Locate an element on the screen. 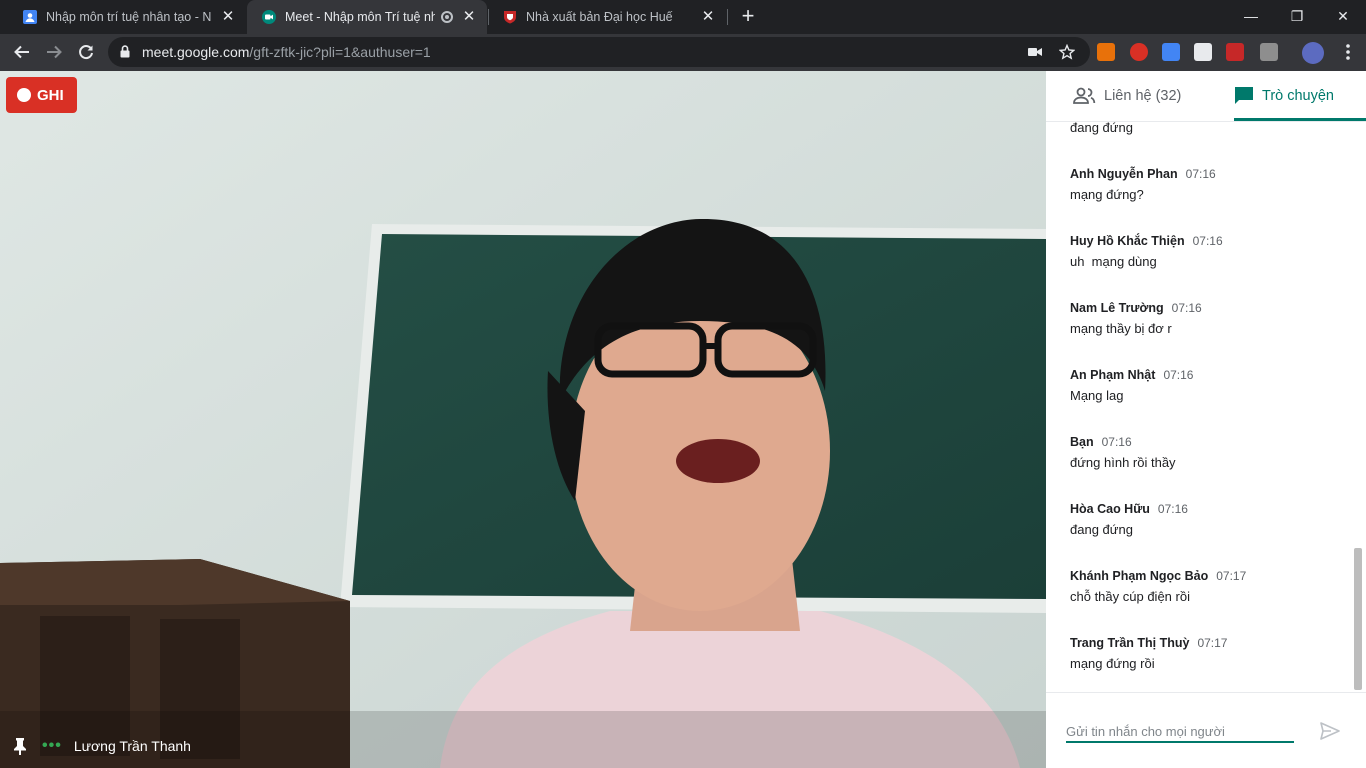 This screenshot has height=768, width=1366. tab-title: Nhập môn trí tuệ nhân tạo - Nhóm is located at coordinates (129, 17).